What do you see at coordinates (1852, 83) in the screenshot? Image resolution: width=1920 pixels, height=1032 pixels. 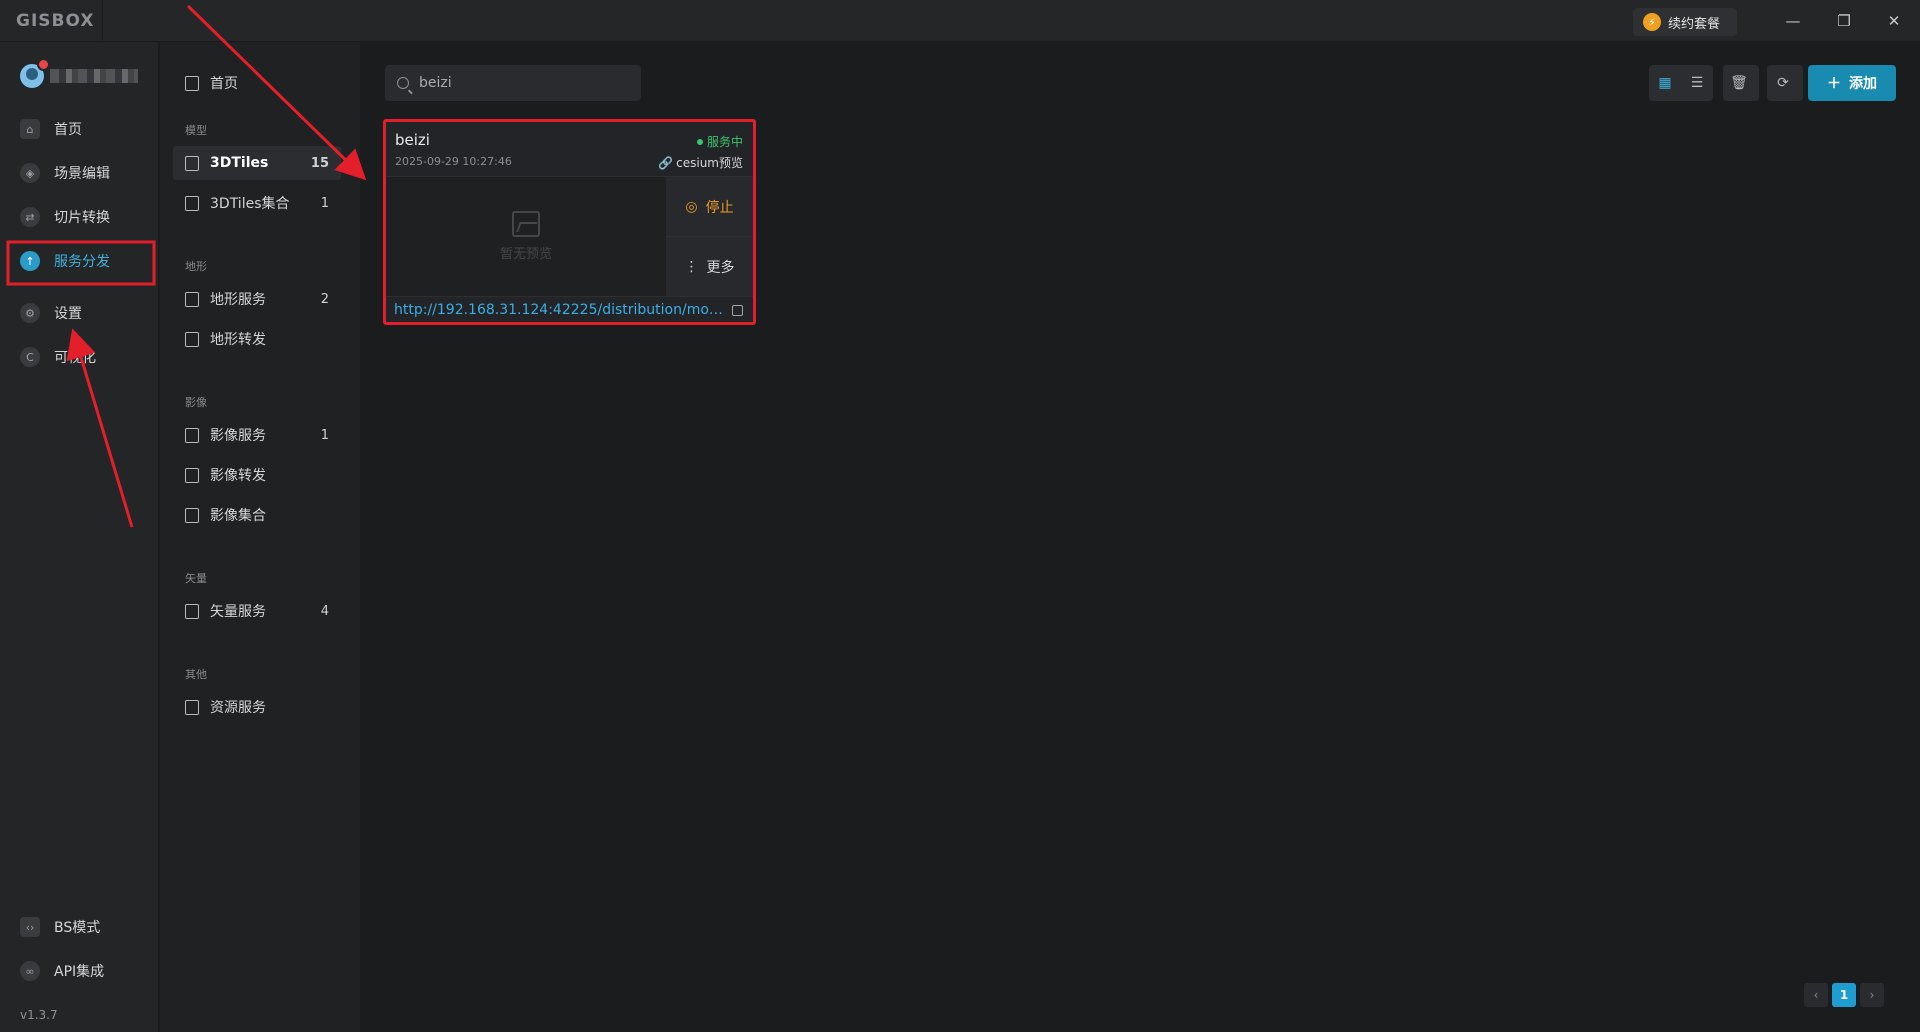 I see `add-button: ＋ 添加` at bounding box center [1852, 83].